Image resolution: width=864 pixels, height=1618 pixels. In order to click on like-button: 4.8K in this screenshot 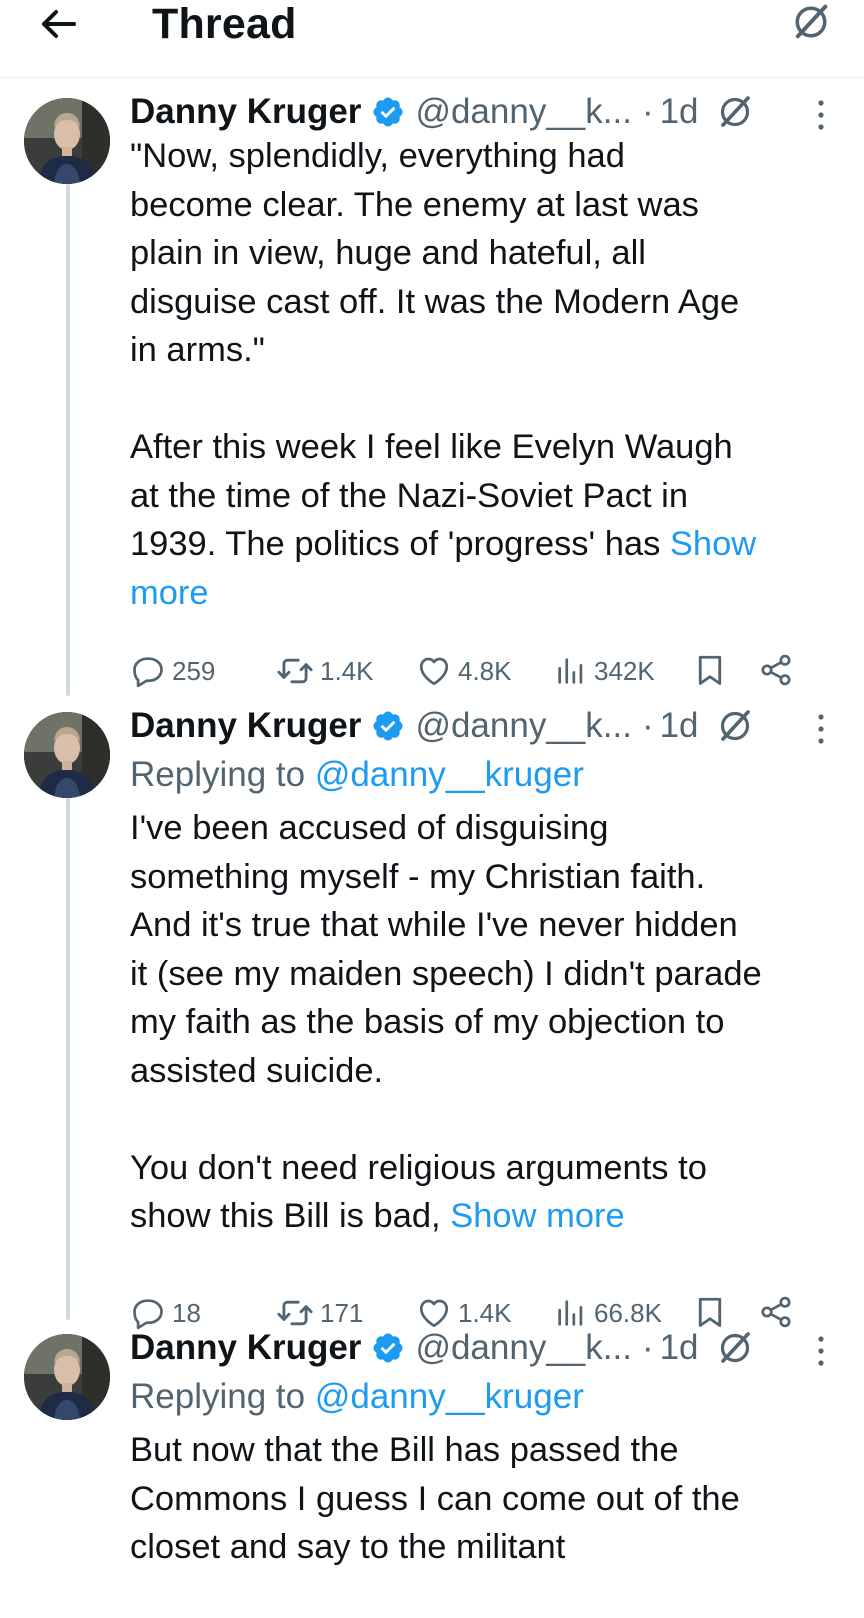, I will do `click(464, 671)`.